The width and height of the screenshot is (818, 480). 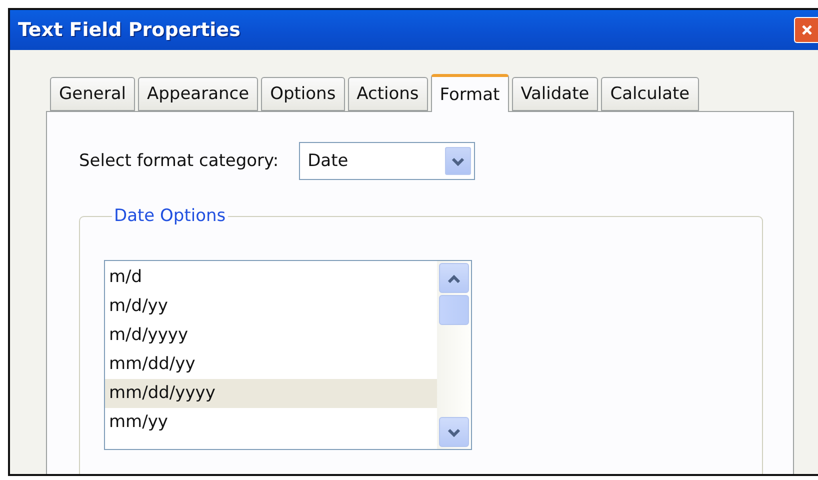 What do you see at coordinates (271, 306) in the screenshot?
I see `list-item: m/d/yy` at bounding box center [271, 306].